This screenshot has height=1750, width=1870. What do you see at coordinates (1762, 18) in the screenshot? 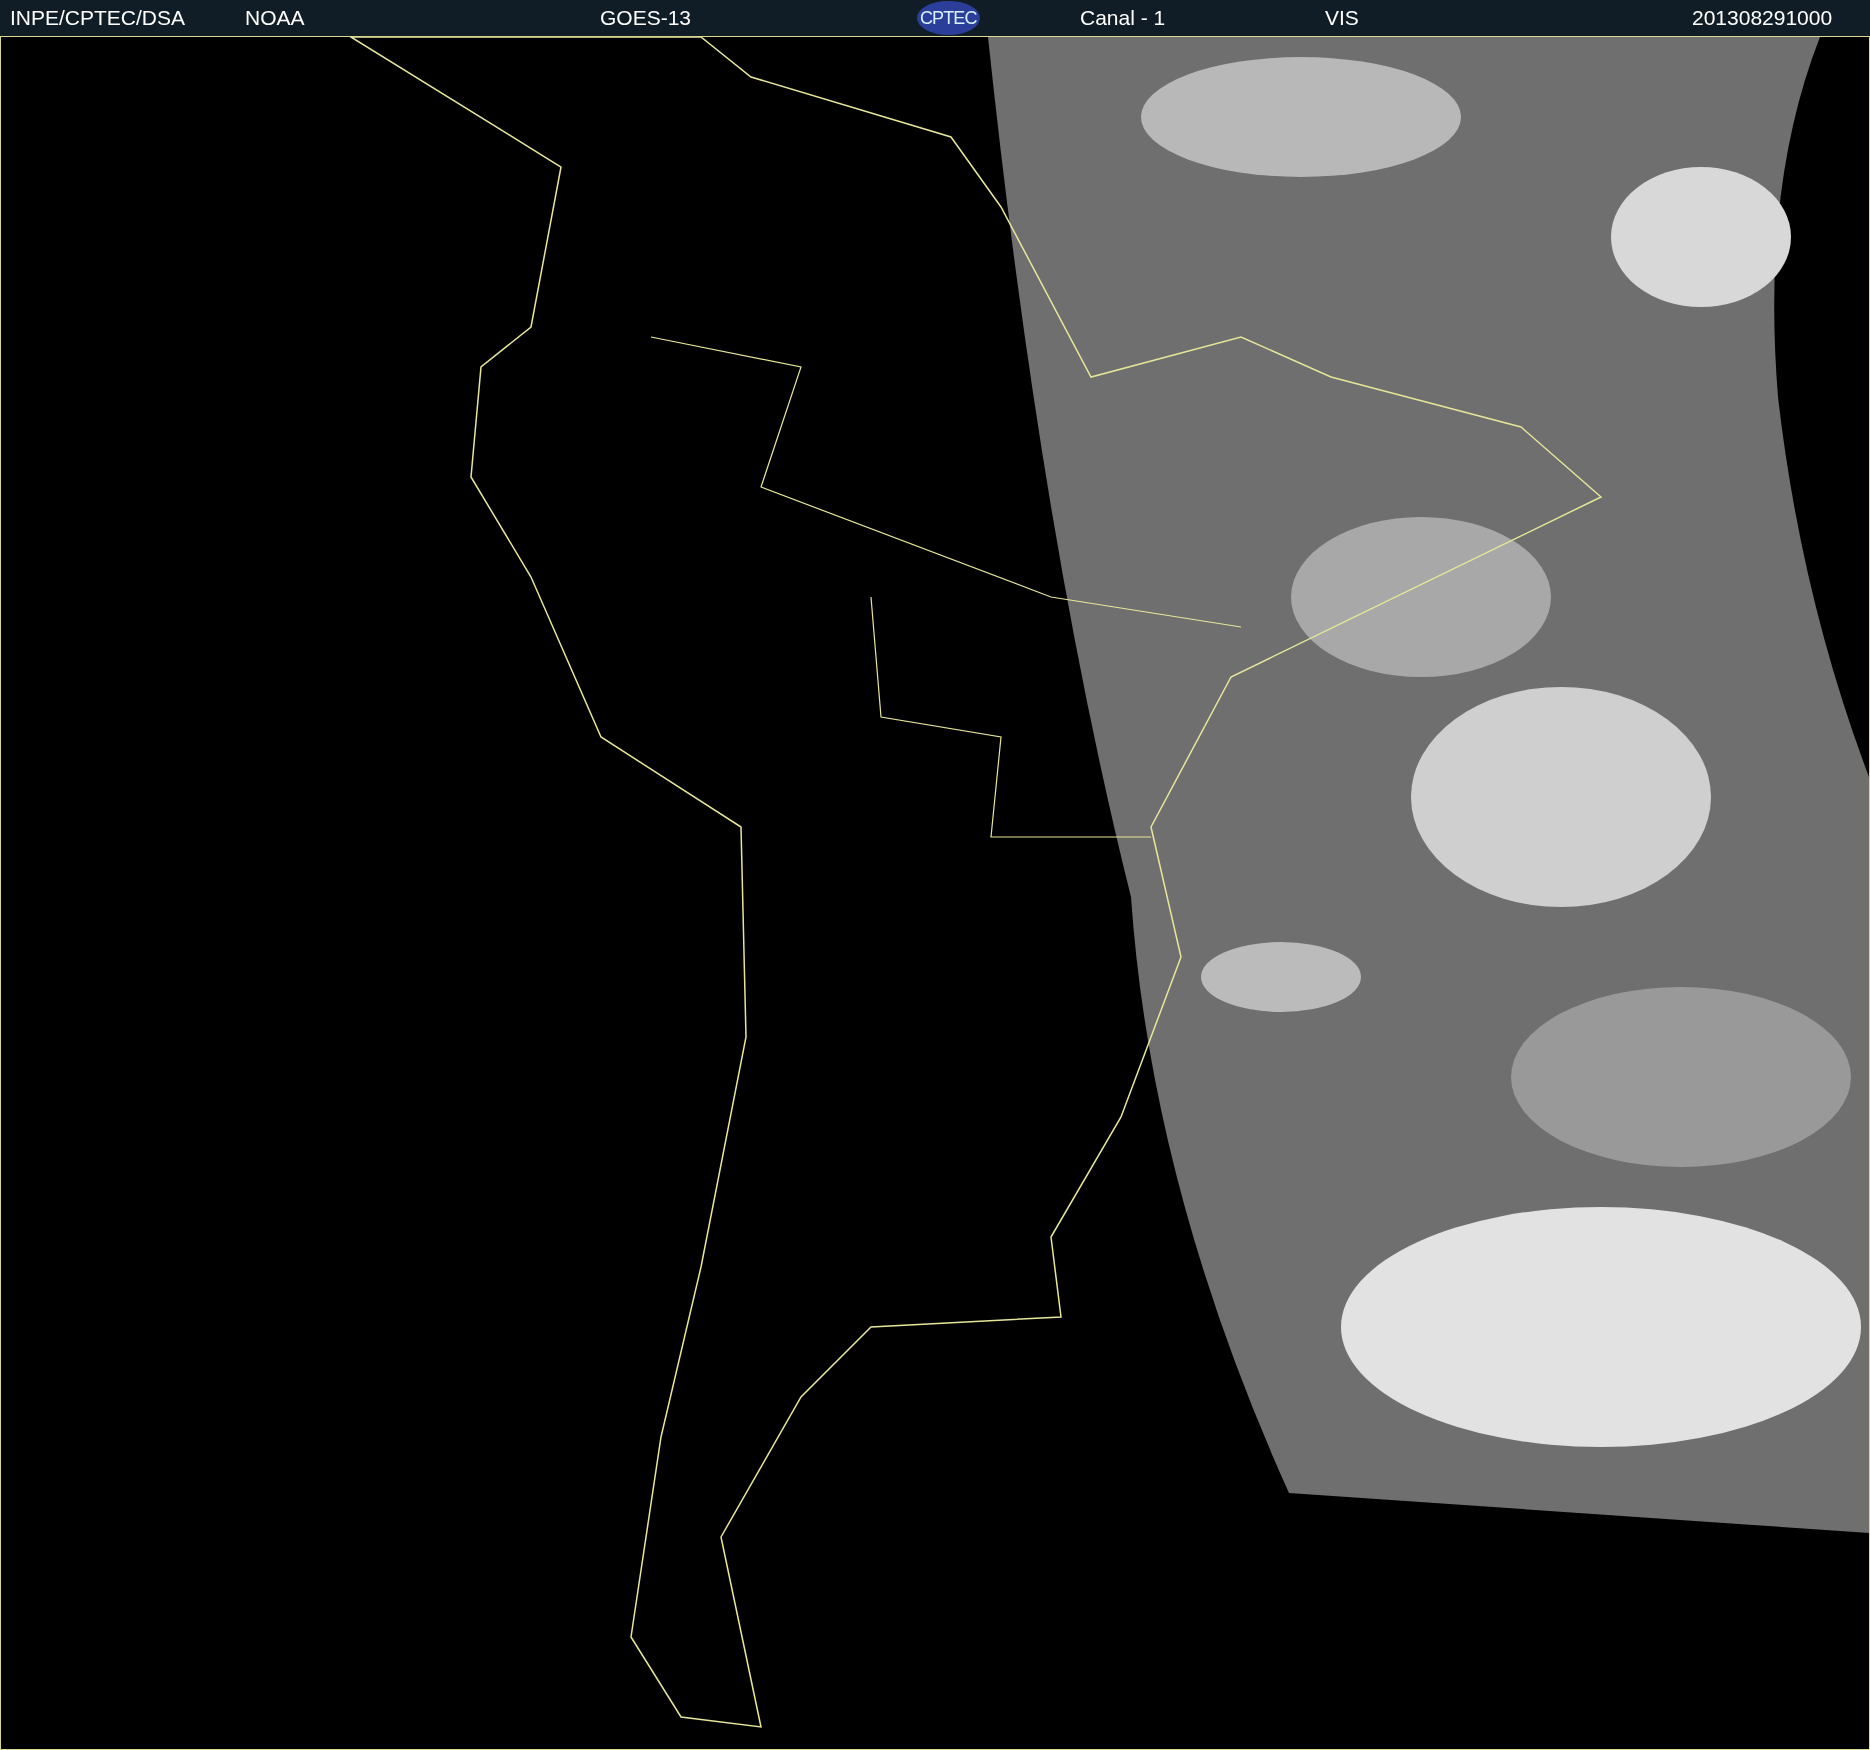
I see `header-label: 201308291000` at bounding box center [1762, 18].